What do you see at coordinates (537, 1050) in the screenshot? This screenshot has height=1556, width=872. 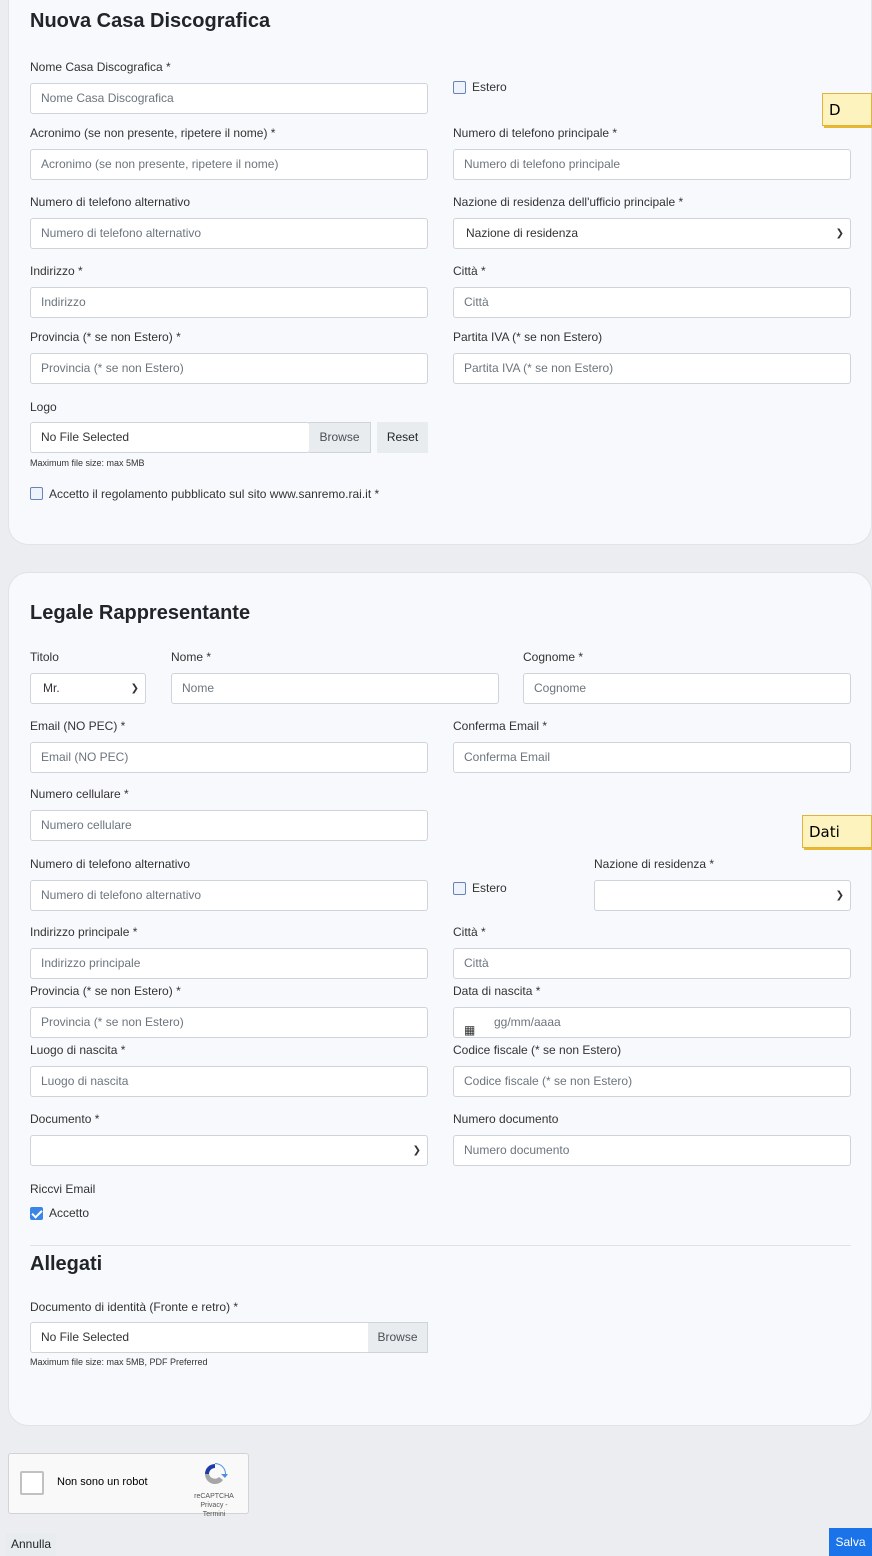 I see `codice-fiscale-label: Codice fiscale (* se non Estero)` at bounding box center [537, 1050].